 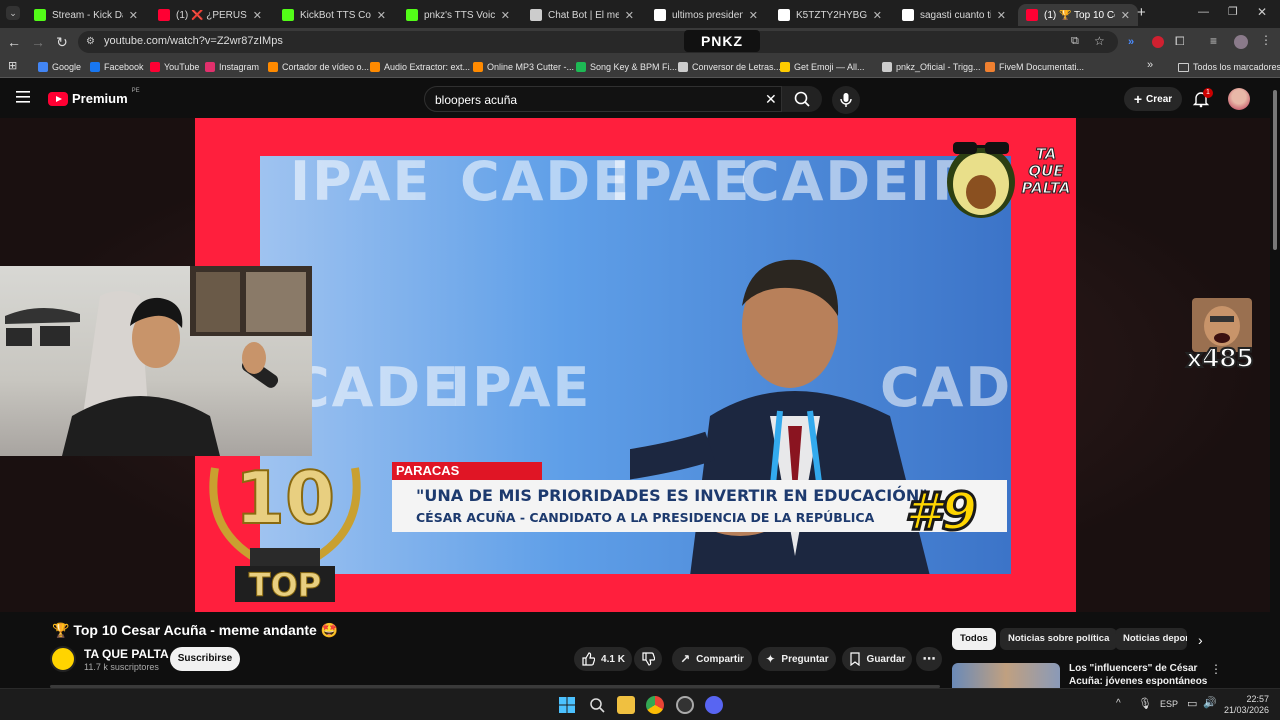 I want to click on maximize-button: ❐, so click(x=1233, y=11).